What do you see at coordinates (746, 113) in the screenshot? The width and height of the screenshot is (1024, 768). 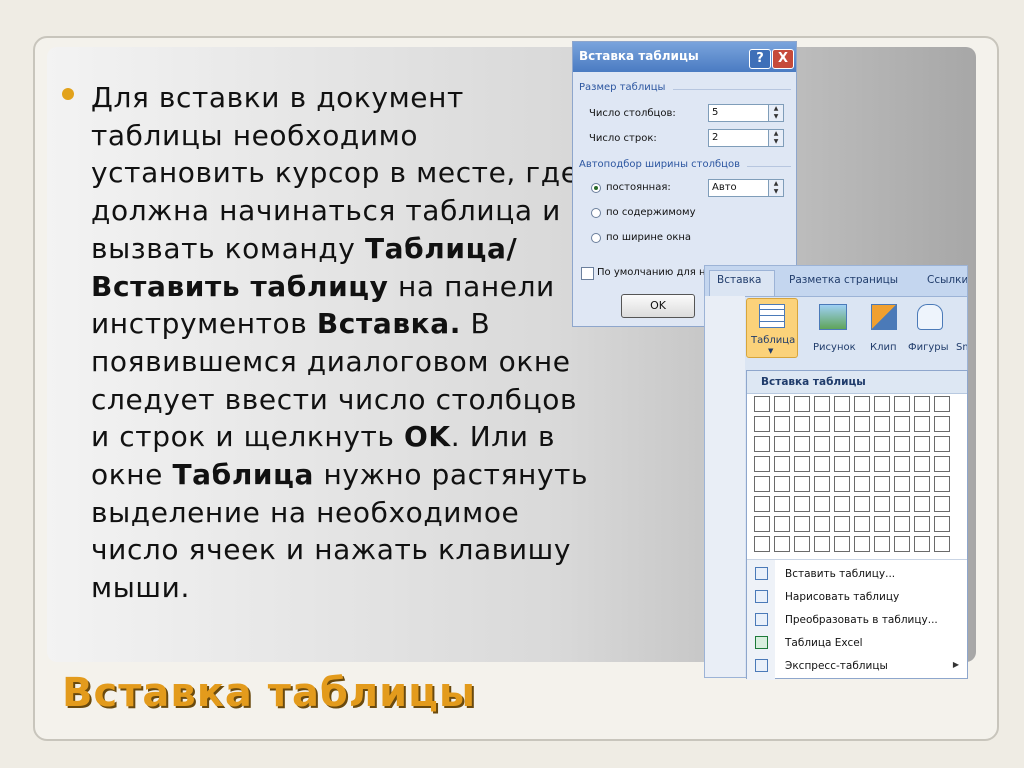 I see `cols-spinner: 5 ▲ ▼` at bounding box center [746, 113].